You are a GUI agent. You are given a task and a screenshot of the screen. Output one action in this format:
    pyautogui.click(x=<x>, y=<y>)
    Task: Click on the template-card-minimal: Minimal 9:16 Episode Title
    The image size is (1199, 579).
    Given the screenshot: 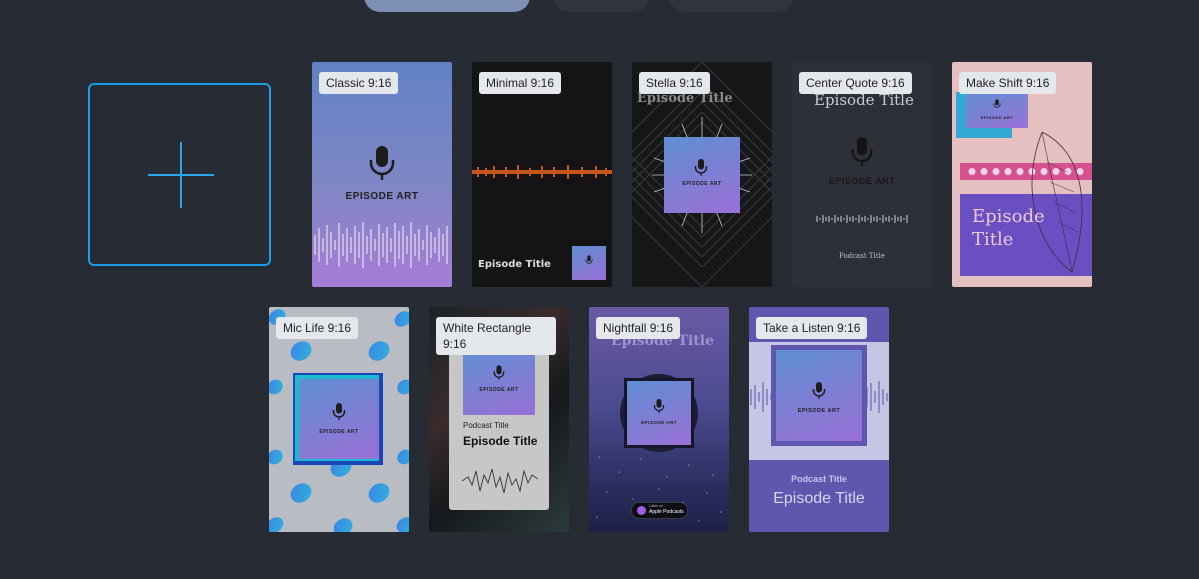 What is the action you would take?
    pyautogui.click(x=542, y=174)
    